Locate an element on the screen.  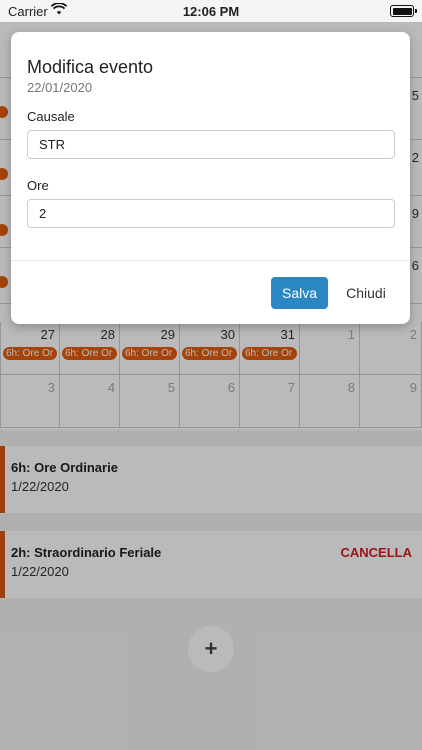
battery-icon is located at coordinates (403, 11).